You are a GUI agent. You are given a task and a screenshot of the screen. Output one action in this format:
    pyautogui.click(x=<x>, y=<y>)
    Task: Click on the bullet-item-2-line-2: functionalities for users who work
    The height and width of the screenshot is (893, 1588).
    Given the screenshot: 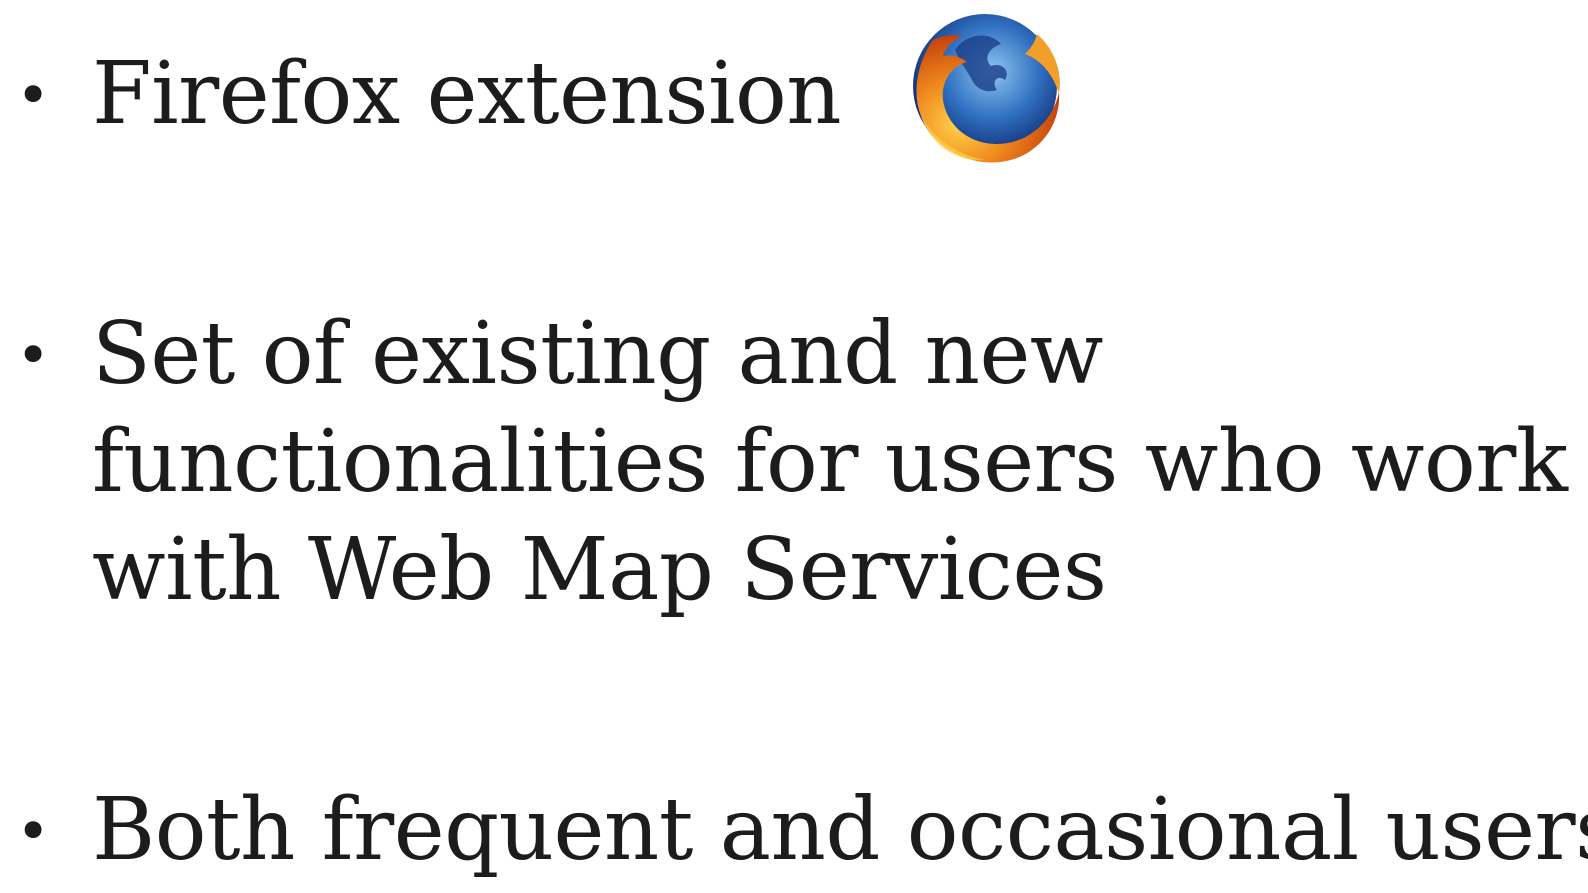 What is the action you would take?
    pyautogui.click(x=830, y=462)
    